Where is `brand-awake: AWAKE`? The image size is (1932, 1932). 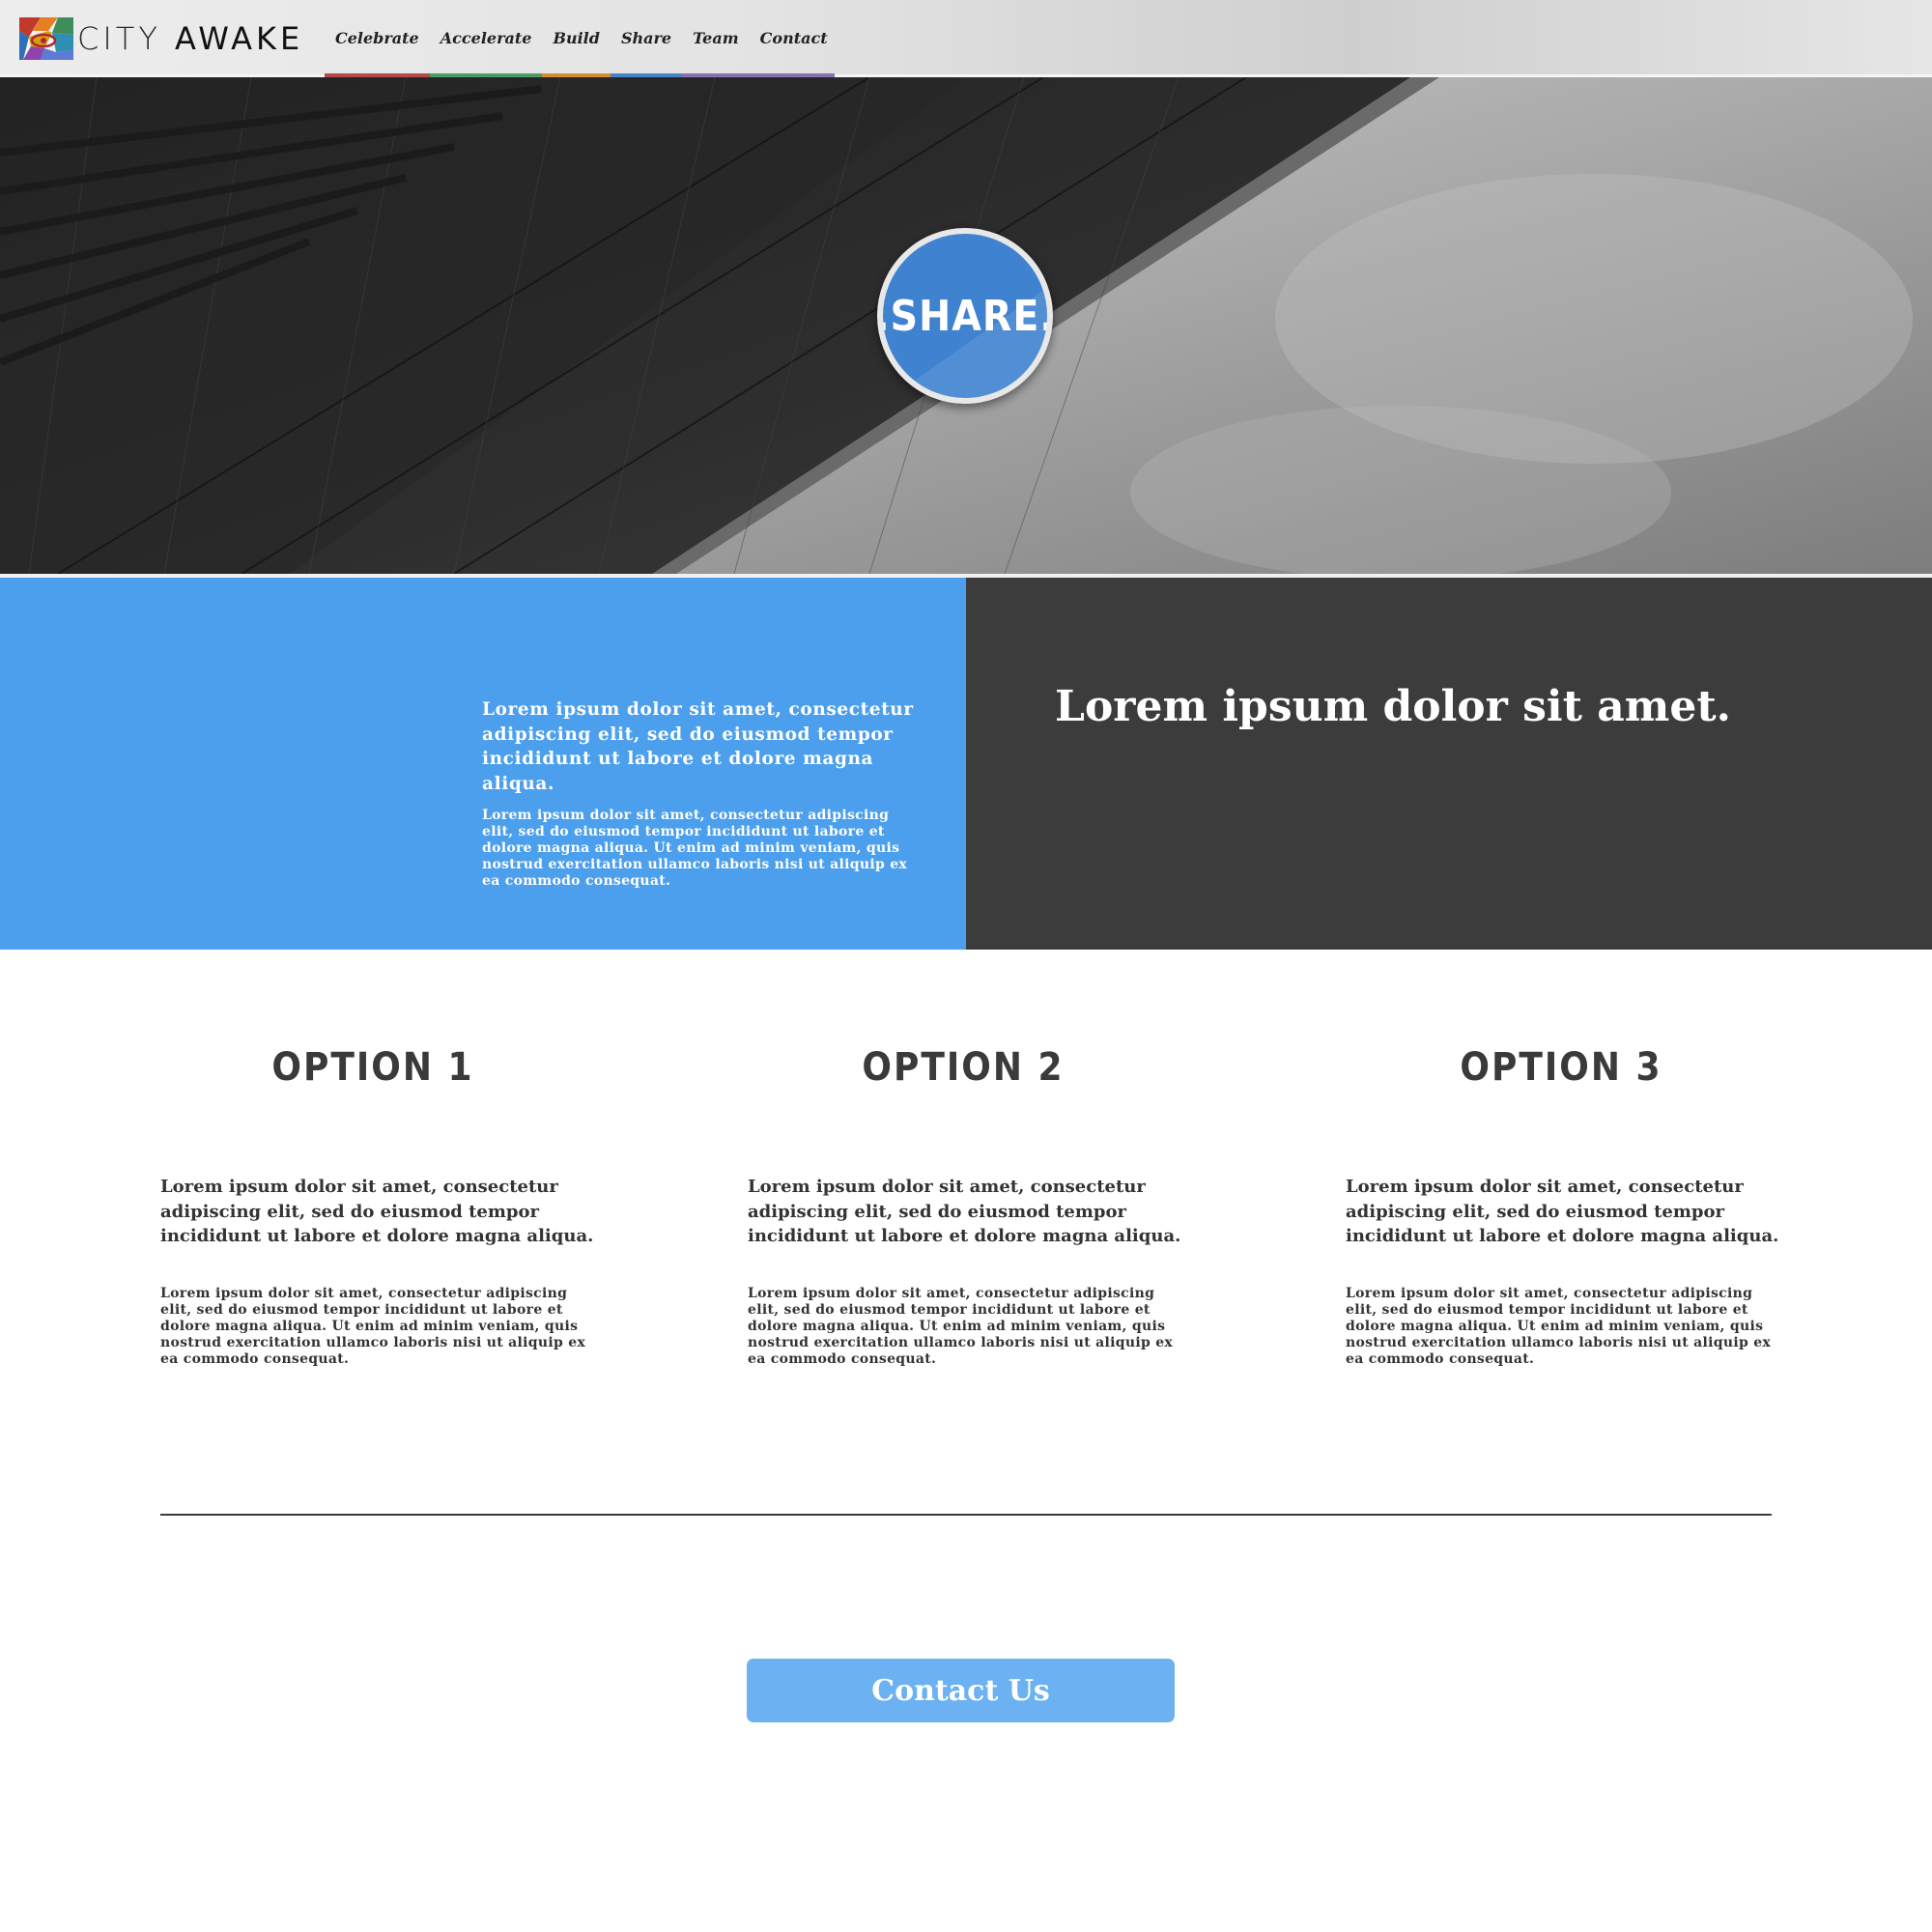
brand-awake: AWAKE is located at coordinates (239, 38).